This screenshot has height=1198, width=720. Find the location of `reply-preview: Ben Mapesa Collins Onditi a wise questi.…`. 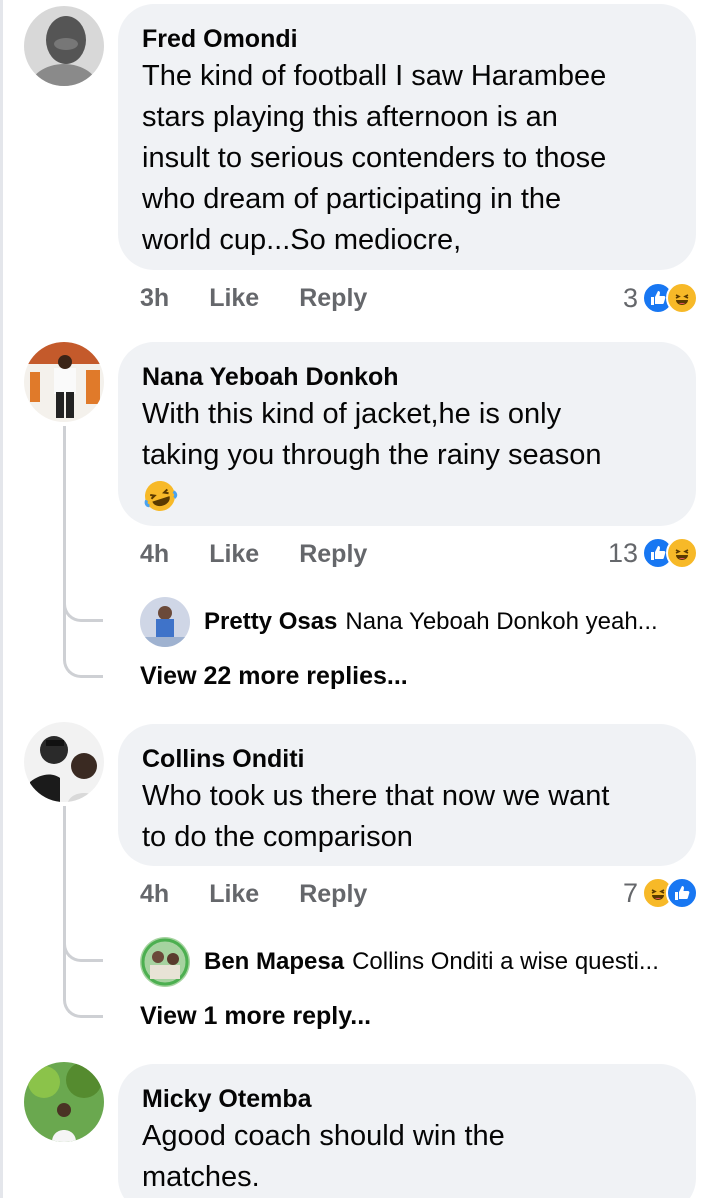

reply-preview: Ben Mapesa Collins Onditi a wise questi.… is located at coordinates (399, 962).